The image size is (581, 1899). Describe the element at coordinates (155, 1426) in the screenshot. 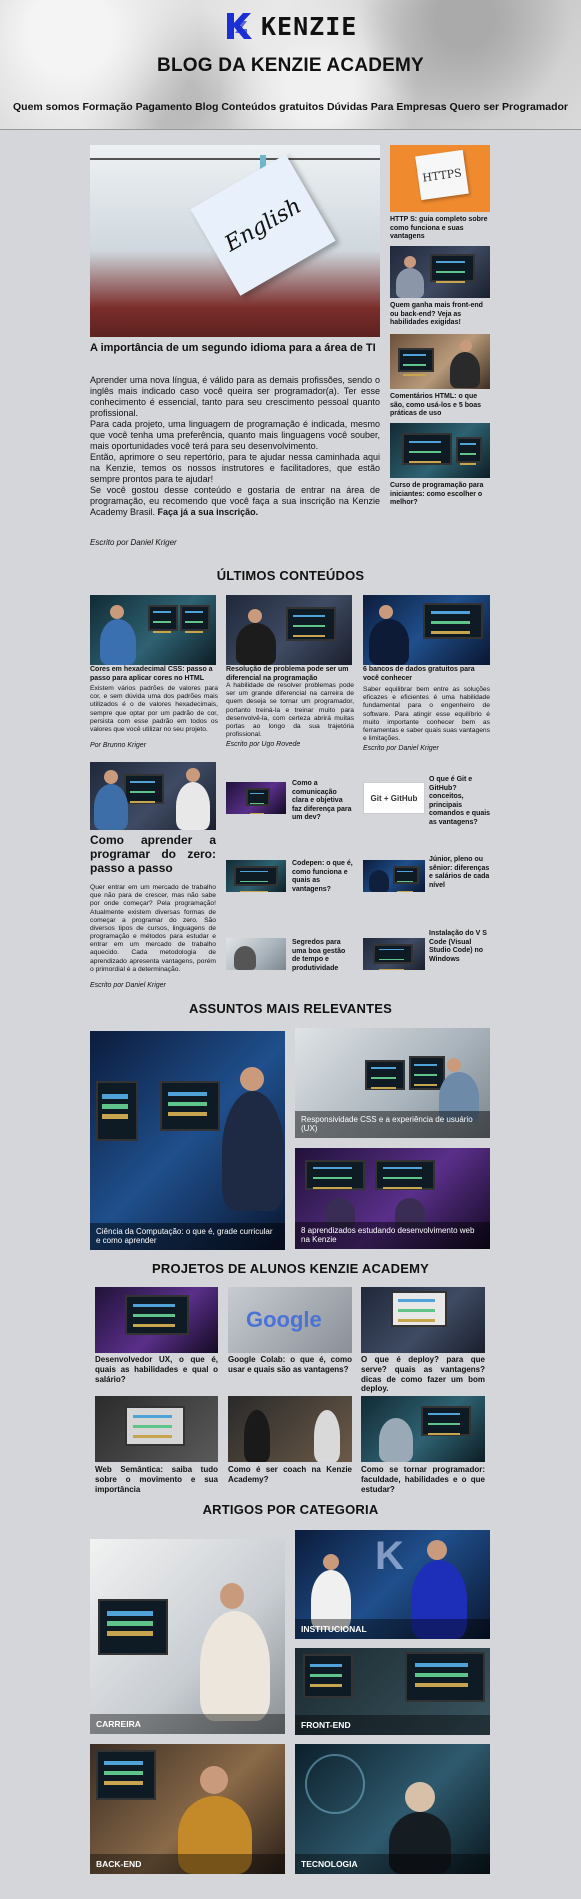

I see `laptop-screen` at that location.